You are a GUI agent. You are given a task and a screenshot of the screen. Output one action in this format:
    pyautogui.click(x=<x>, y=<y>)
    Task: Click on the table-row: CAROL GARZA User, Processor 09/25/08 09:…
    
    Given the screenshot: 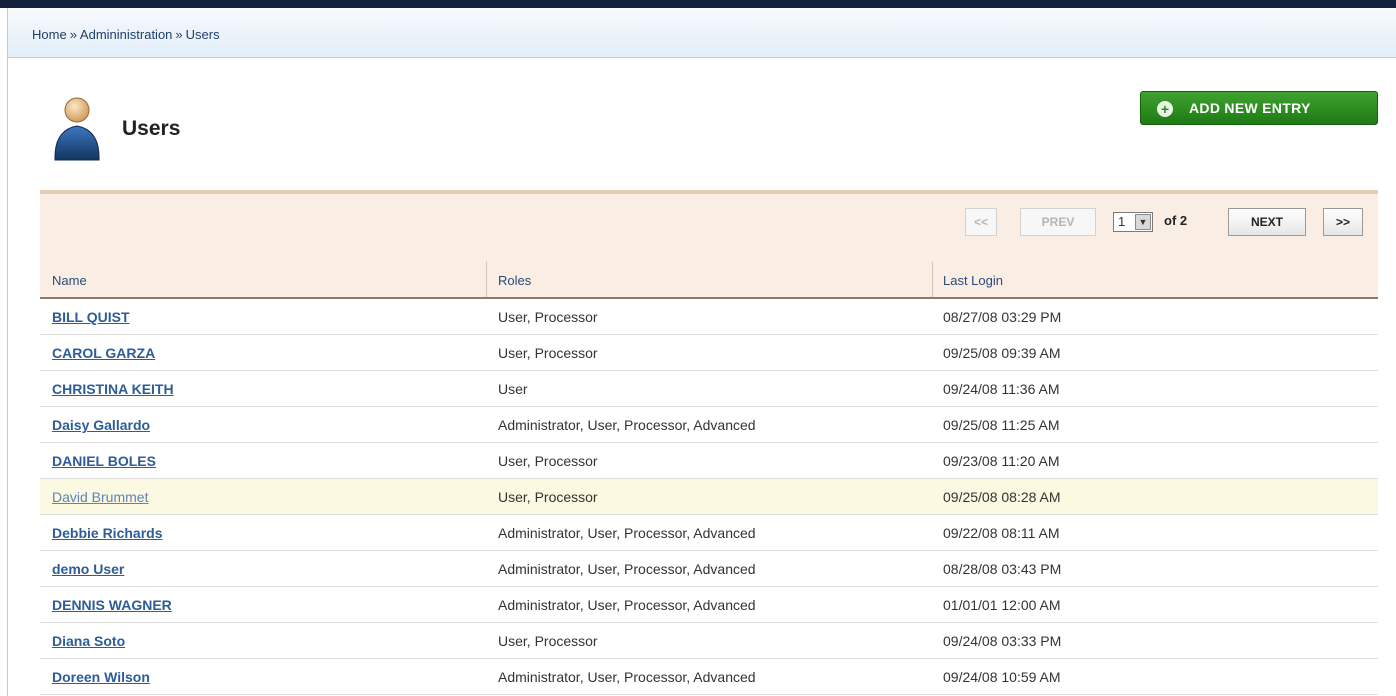 What is the action you would take?
    pyautogui.click(x=709, y=353)
    